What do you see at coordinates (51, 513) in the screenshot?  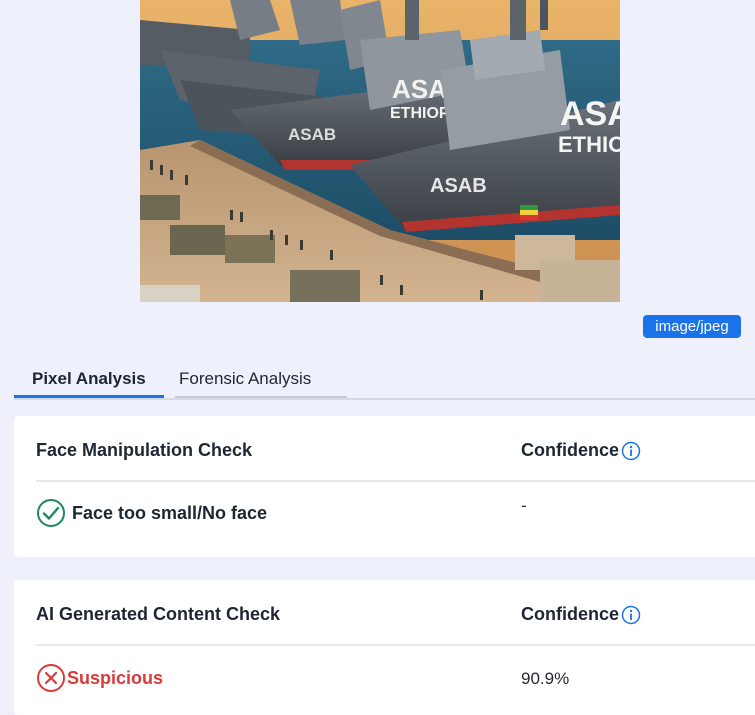 I see `check-circle-icon` at bounding box center [51, 513].